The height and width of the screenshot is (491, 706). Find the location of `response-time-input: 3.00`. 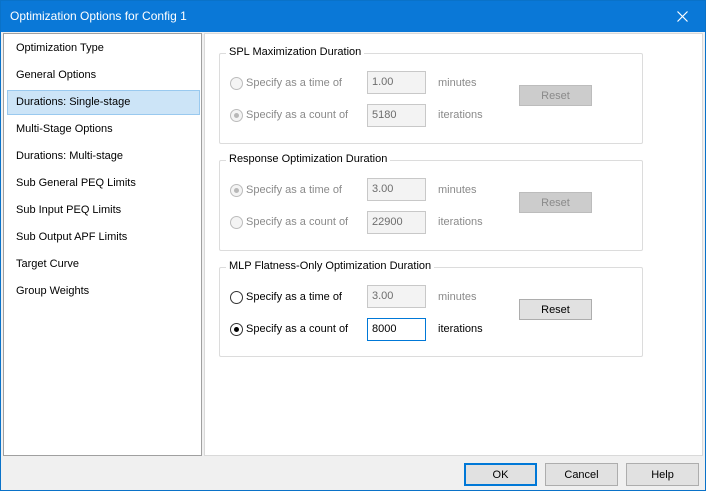

response-time-input: 3.00 is located at coordinates (396, 189).